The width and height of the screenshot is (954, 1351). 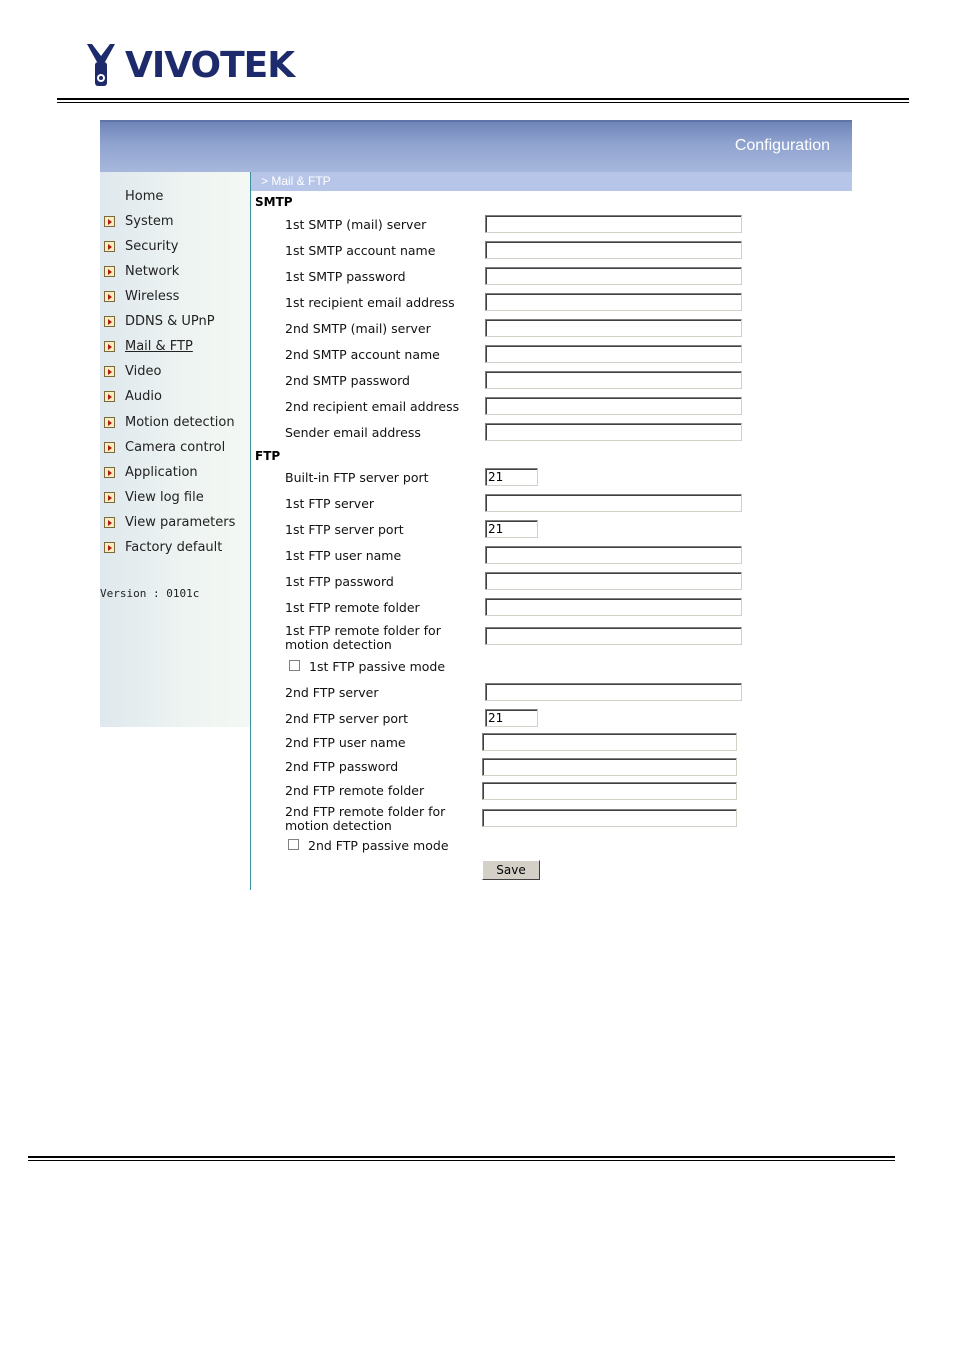 I want to click on ftp2-password-label: 2nd FTP password, so click(x=342, y=766).